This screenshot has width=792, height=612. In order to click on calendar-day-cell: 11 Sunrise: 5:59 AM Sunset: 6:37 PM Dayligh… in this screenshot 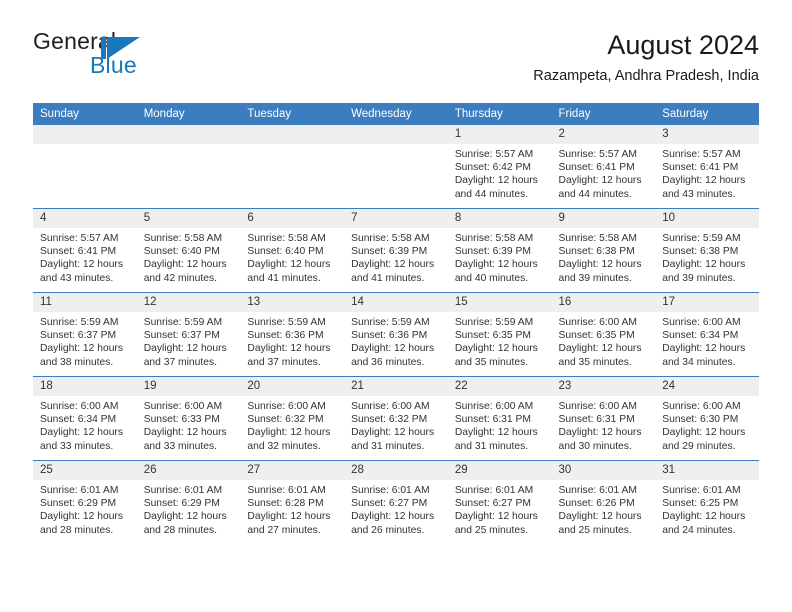, I will do `click(85, 334)`.